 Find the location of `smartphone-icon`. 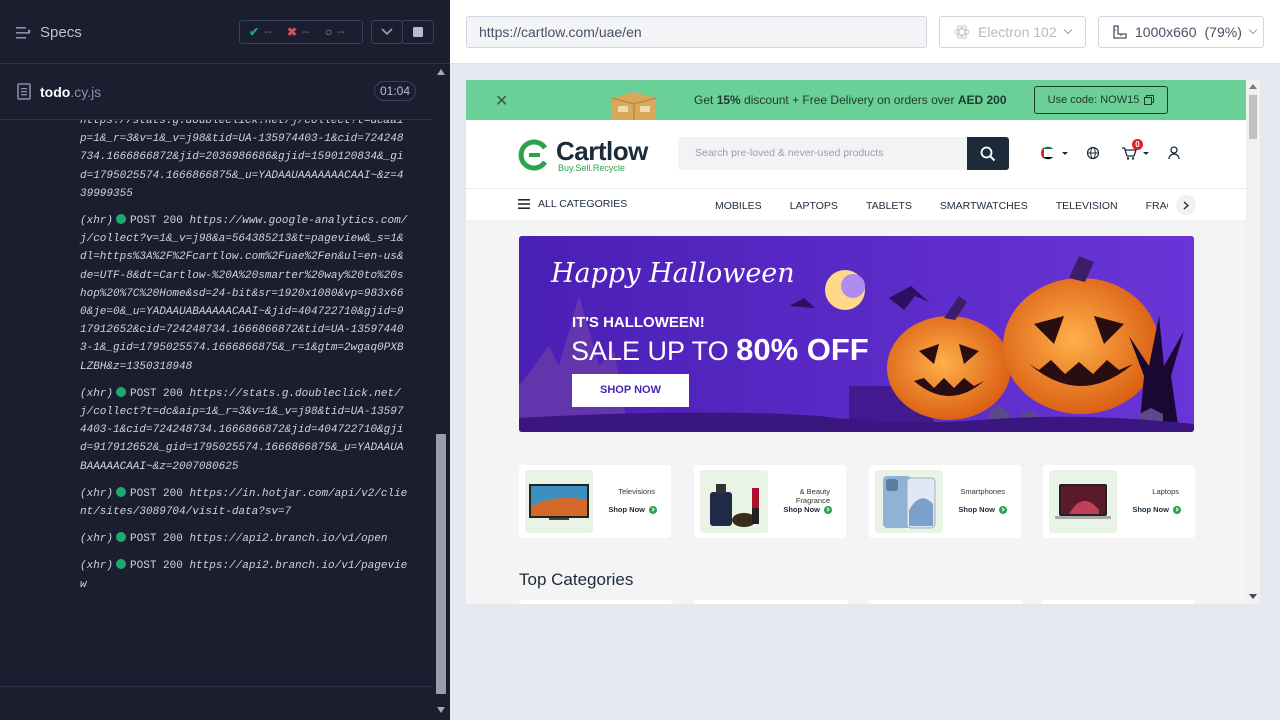

smartphone-icon is located at coordinates (909, 502).